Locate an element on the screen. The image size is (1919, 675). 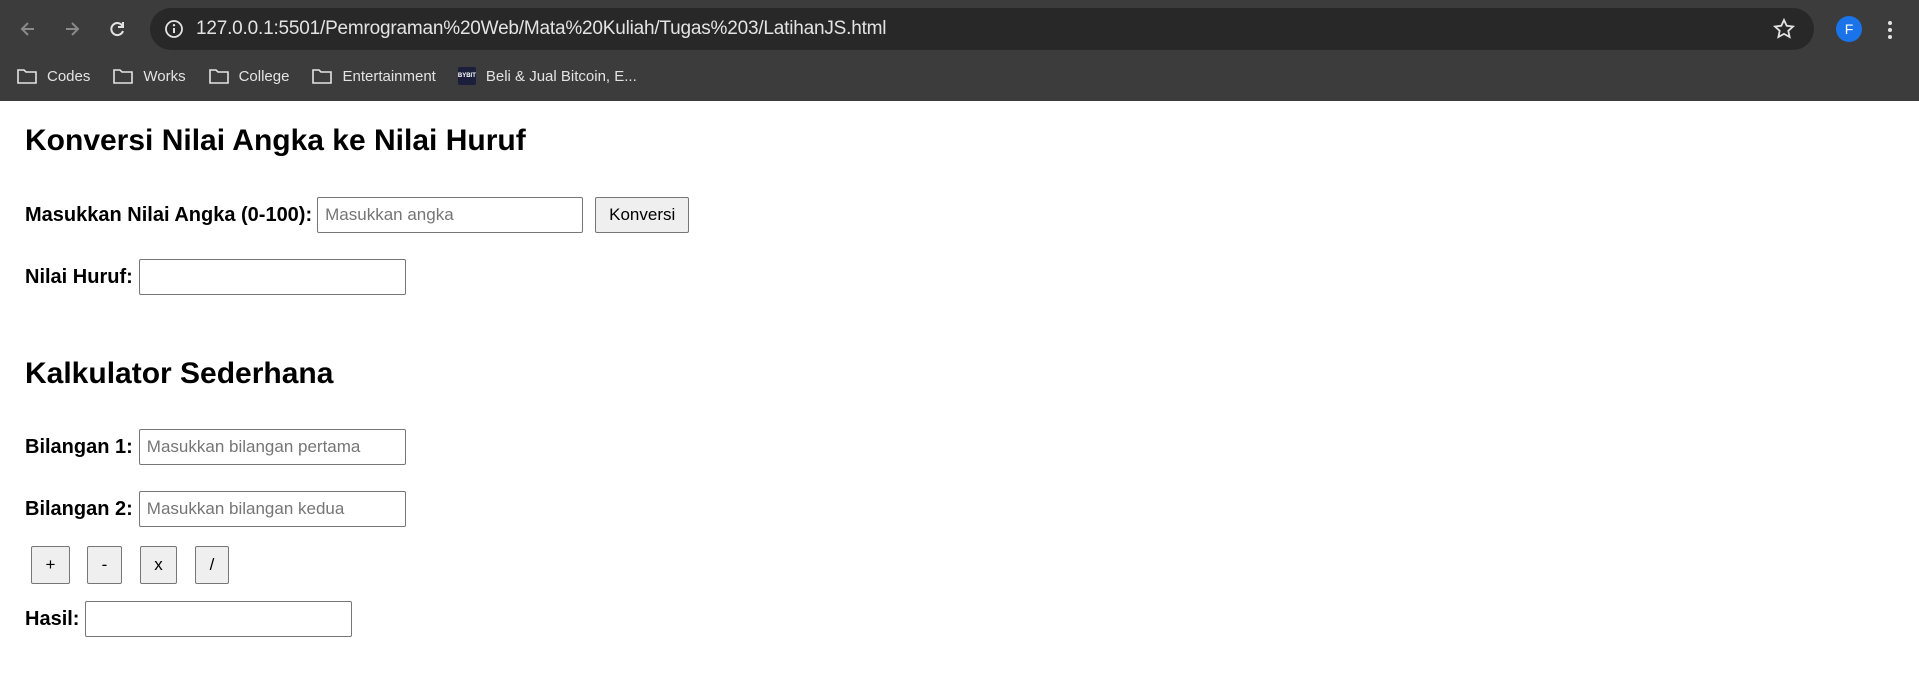
grade-result-label: Nilai Huruf: is located at coordinates (79, 276).